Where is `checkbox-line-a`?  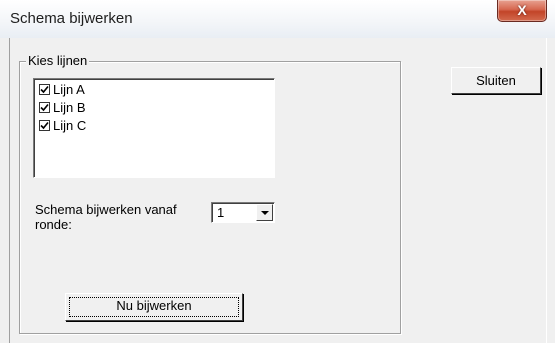 checkbox-line-a is located at coordinates (44, 89).